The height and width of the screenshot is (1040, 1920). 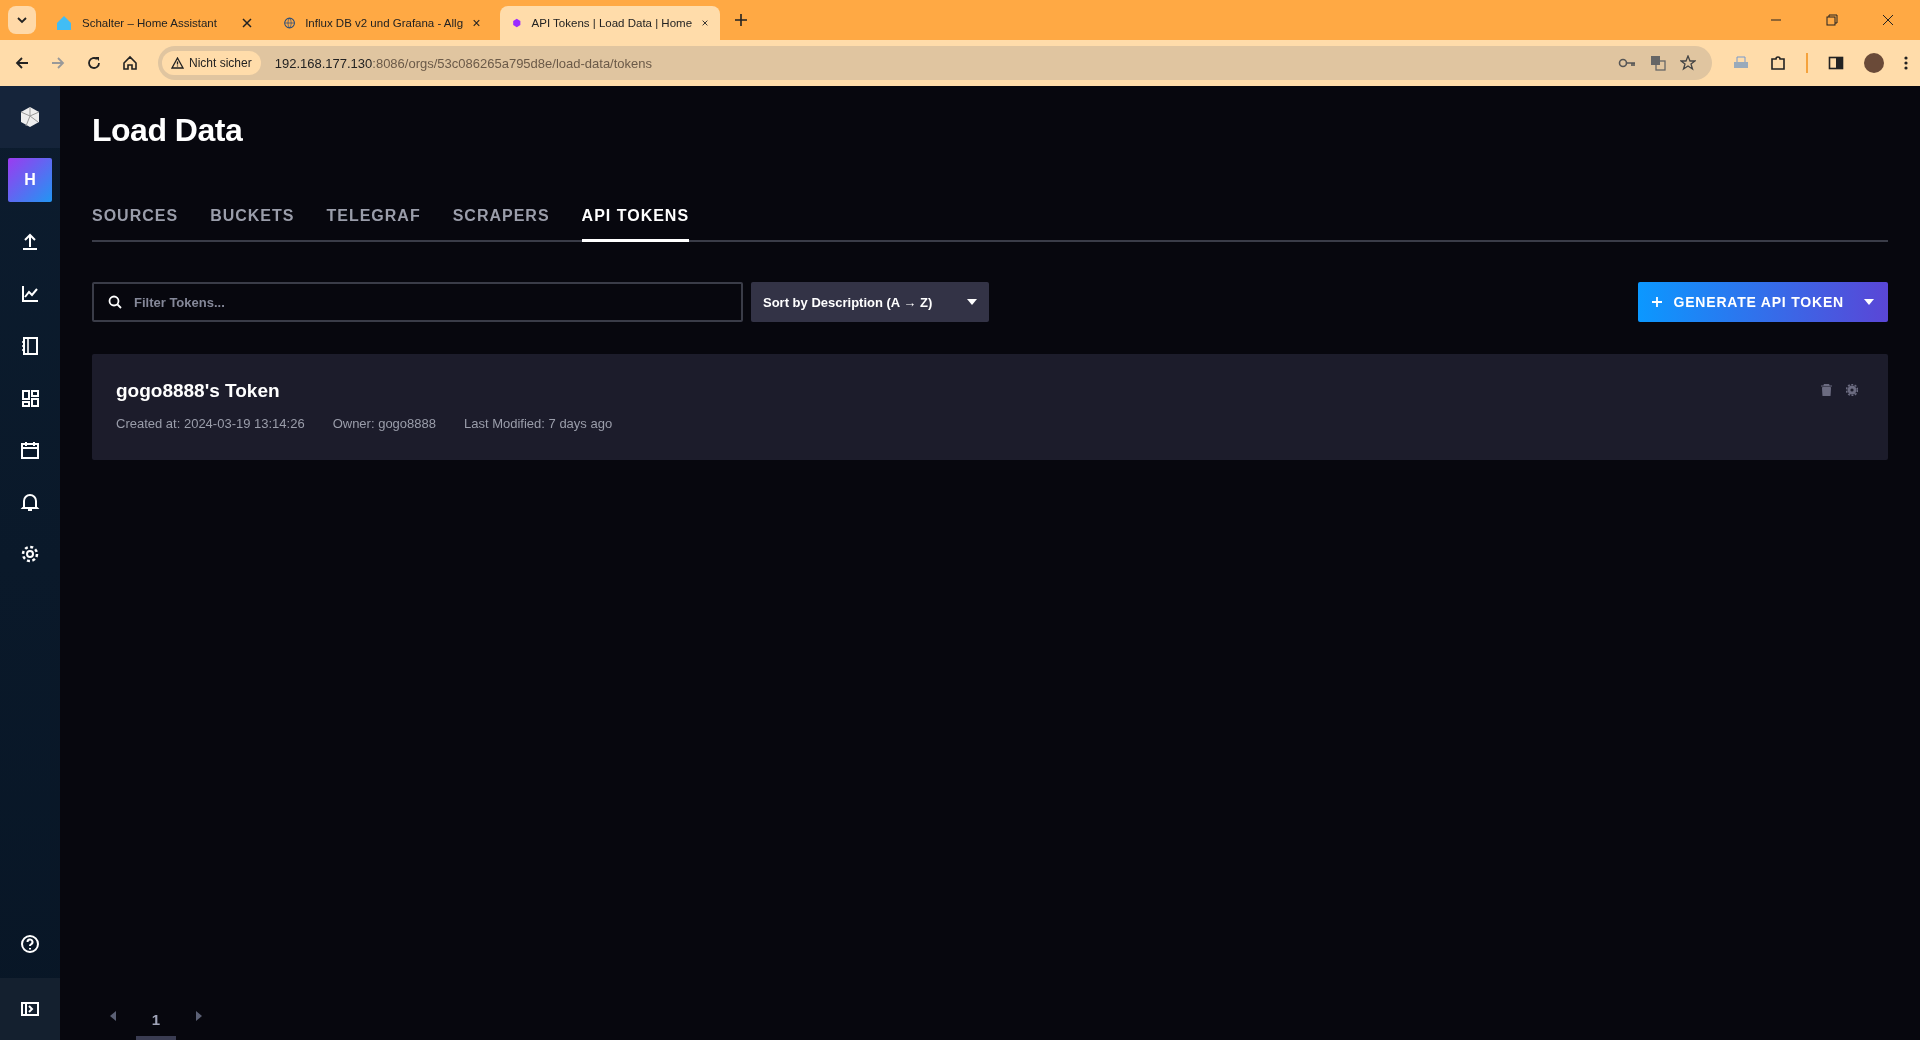 I want to click on plus-icon, so click(x=1656, y=302).